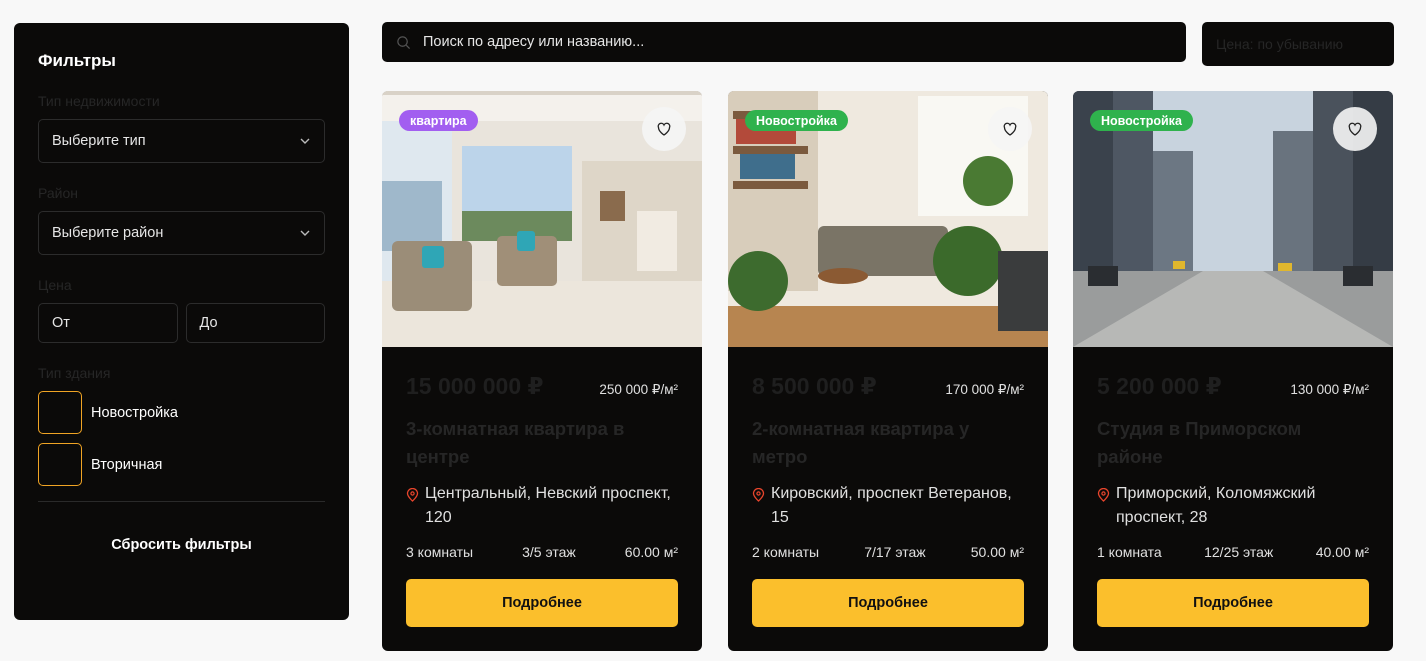 The height and width of the screenshot is (661, 1426). I want to click on address-text: Кировский, проспект Ветеранов, 15, so click(891, 505).